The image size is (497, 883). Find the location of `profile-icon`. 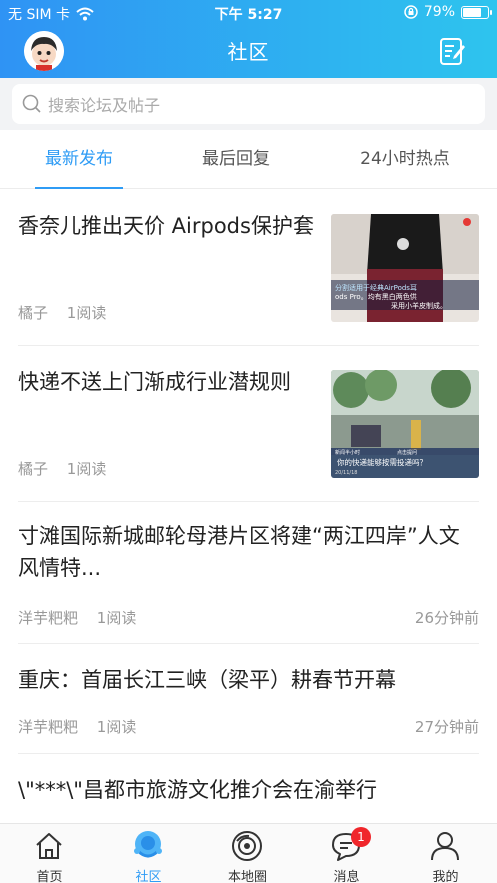

profile-icon is located at coordinates (445, 846).